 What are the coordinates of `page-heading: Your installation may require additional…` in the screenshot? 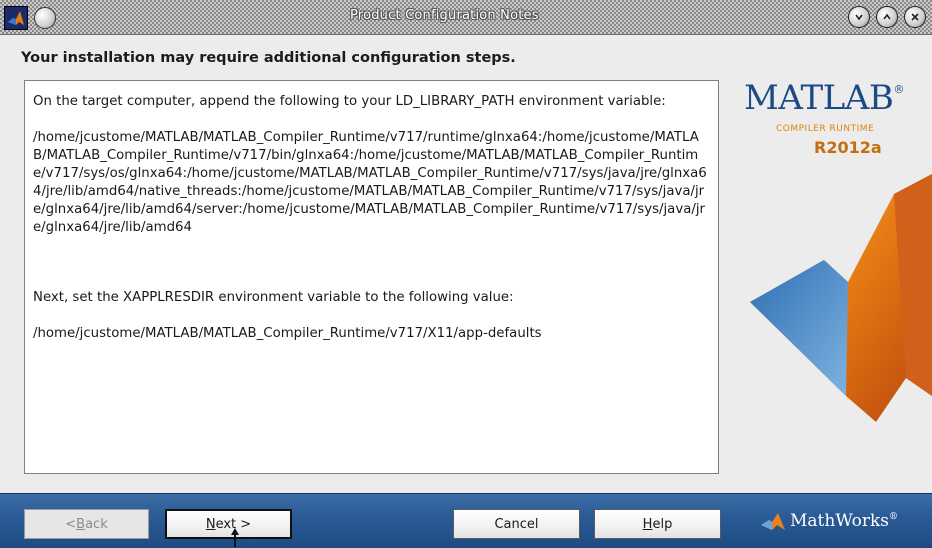 It's located at (268, 58).